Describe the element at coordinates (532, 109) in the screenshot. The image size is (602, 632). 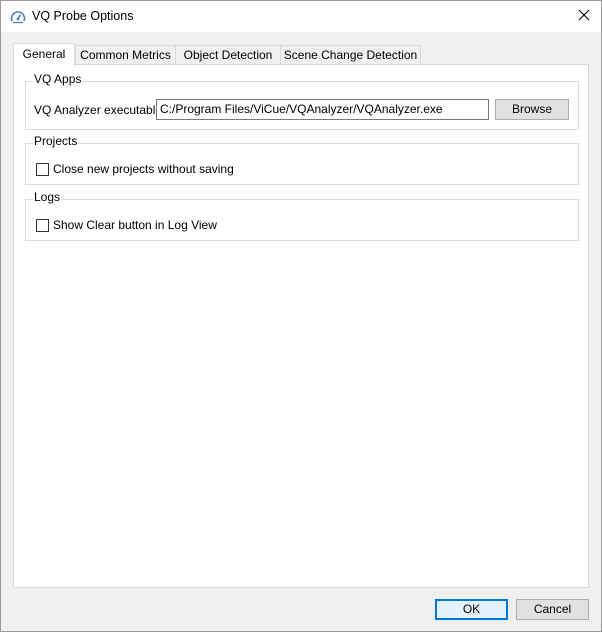
I see `browse-button: Browse` at that location.